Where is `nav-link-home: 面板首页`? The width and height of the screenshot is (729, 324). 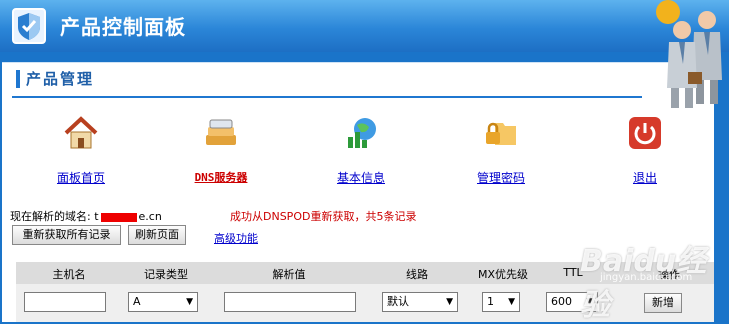
nav-link-home: 面板首页 is located at coordinates (81, 177).